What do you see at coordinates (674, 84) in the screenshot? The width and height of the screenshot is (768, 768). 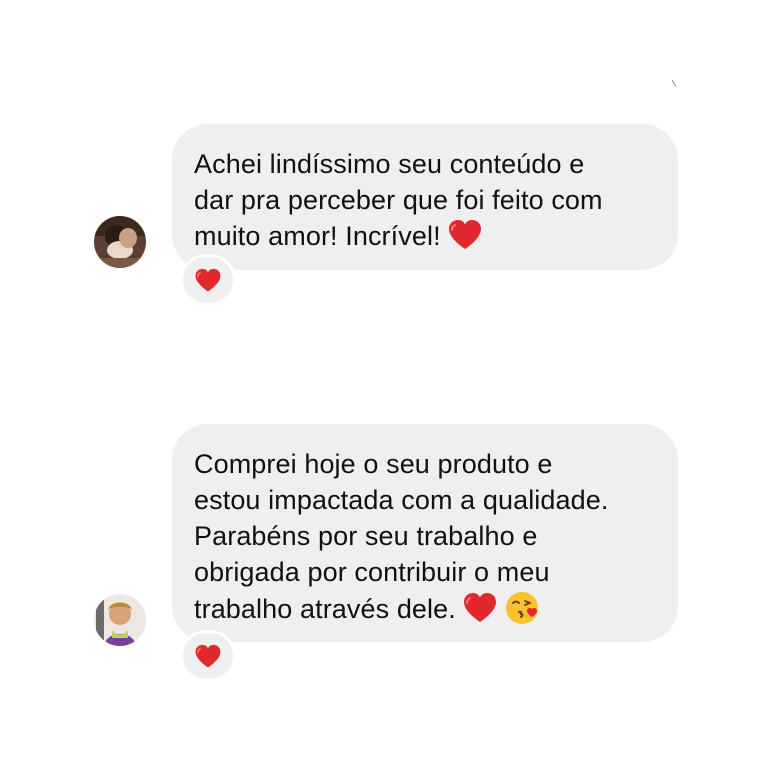 I see `decorative-mark` at bounding box center [674, 84].